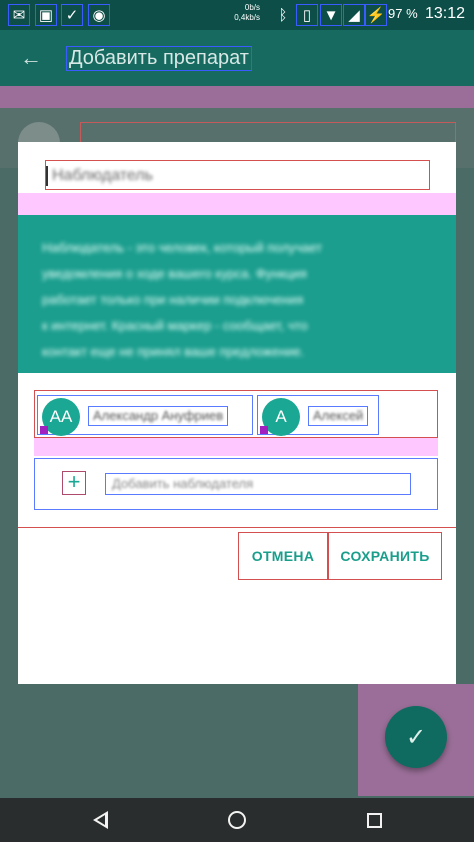  I want to click on info-line: уведомления о ходе вашего курса. Функция, so click(174, 273).